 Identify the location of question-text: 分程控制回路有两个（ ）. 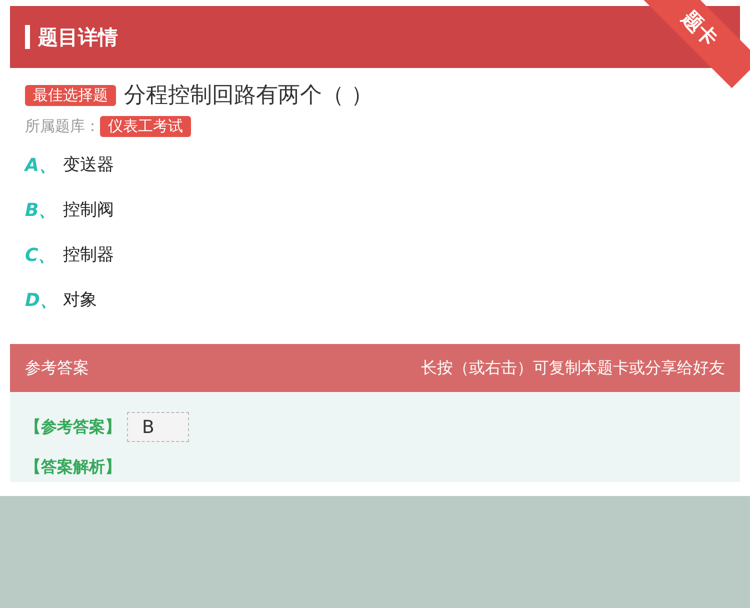
(248, 96).